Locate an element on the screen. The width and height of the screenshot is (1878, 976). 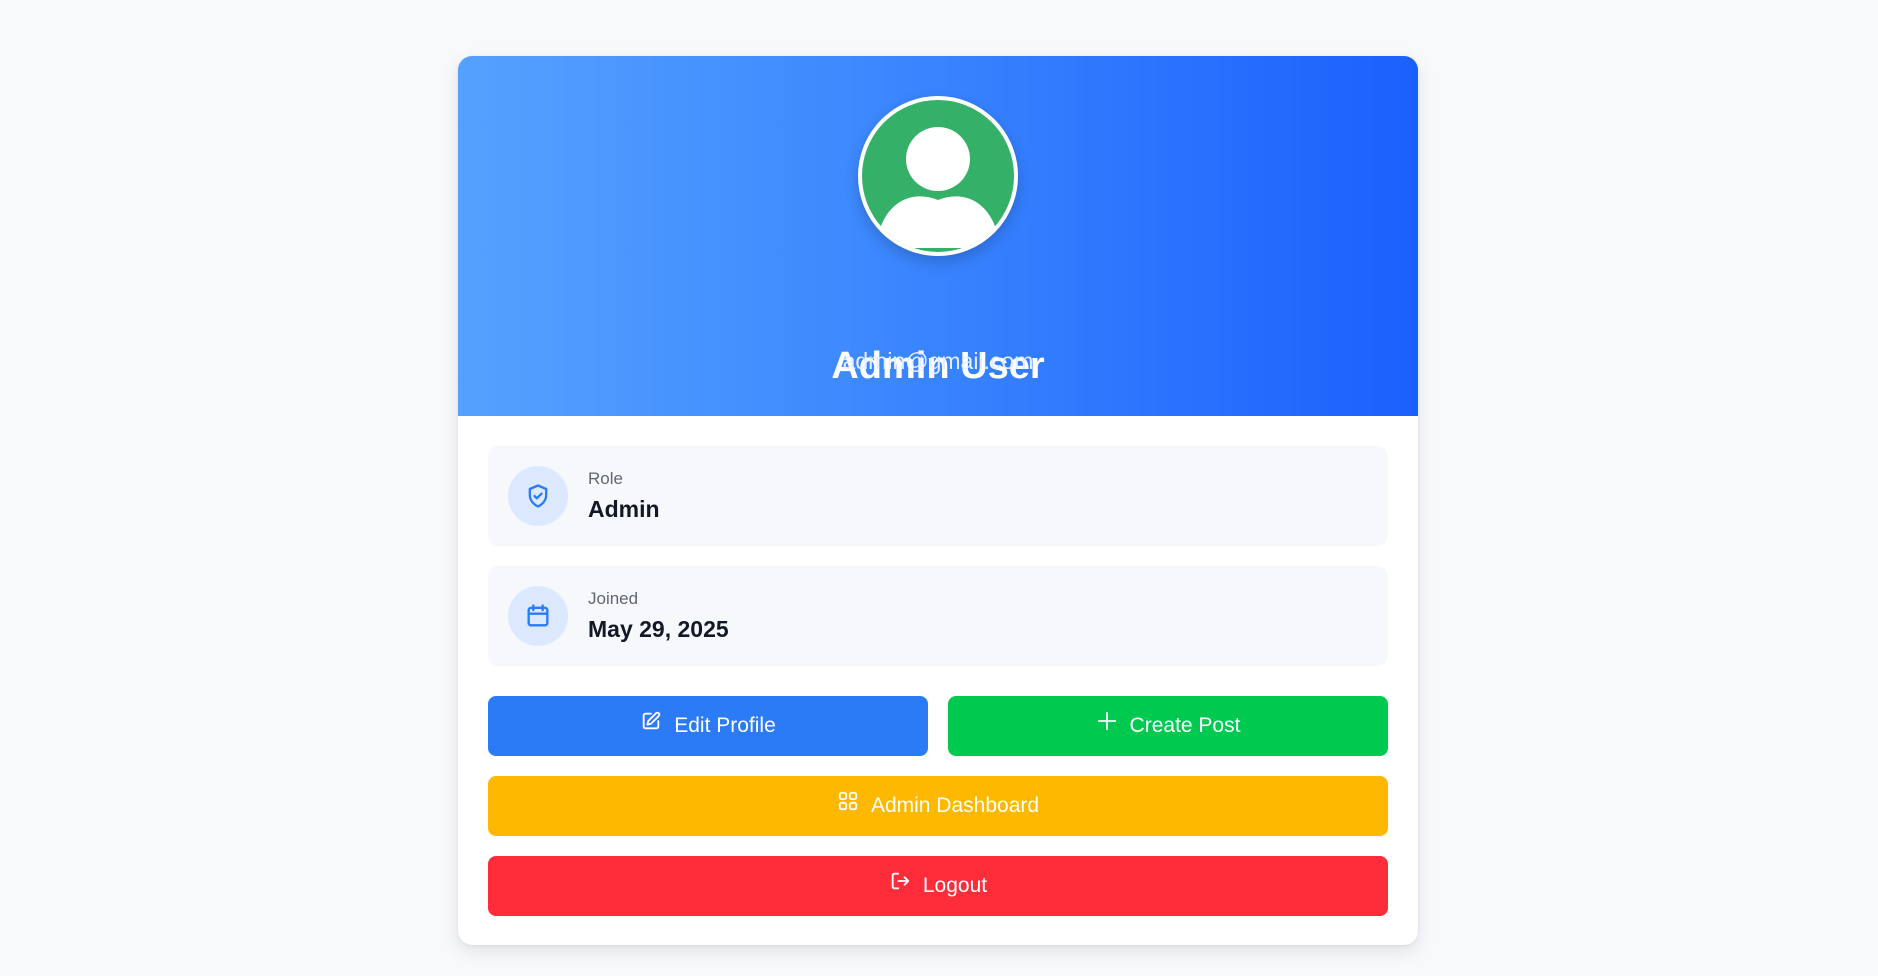
user-avatar-icon is located at coordinates (938, 176).